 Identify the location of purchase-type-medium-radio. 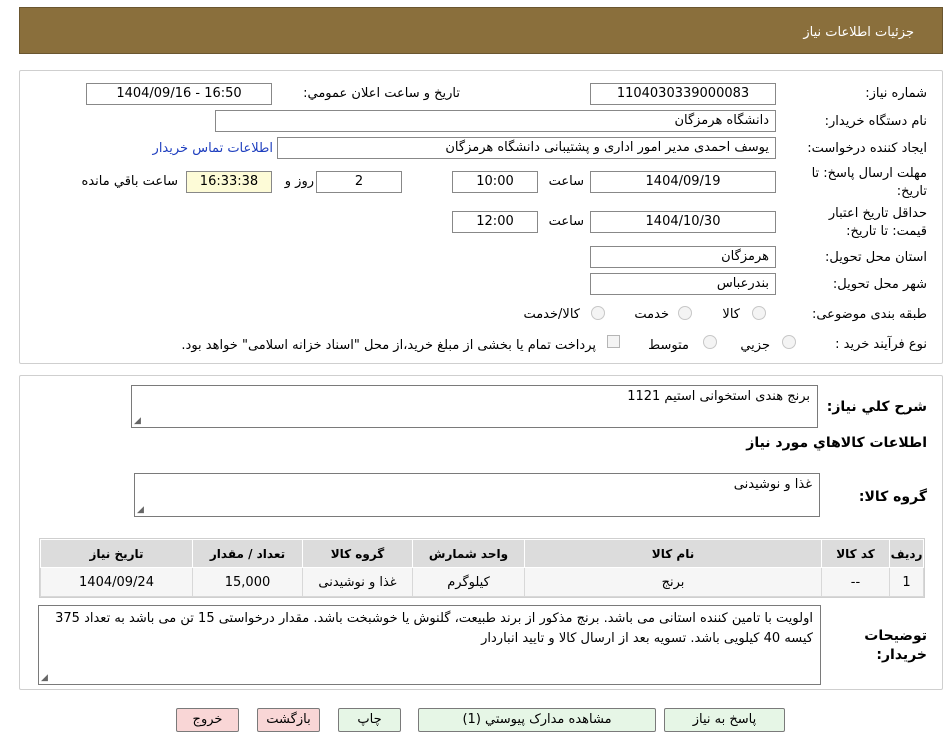
(710, 342).